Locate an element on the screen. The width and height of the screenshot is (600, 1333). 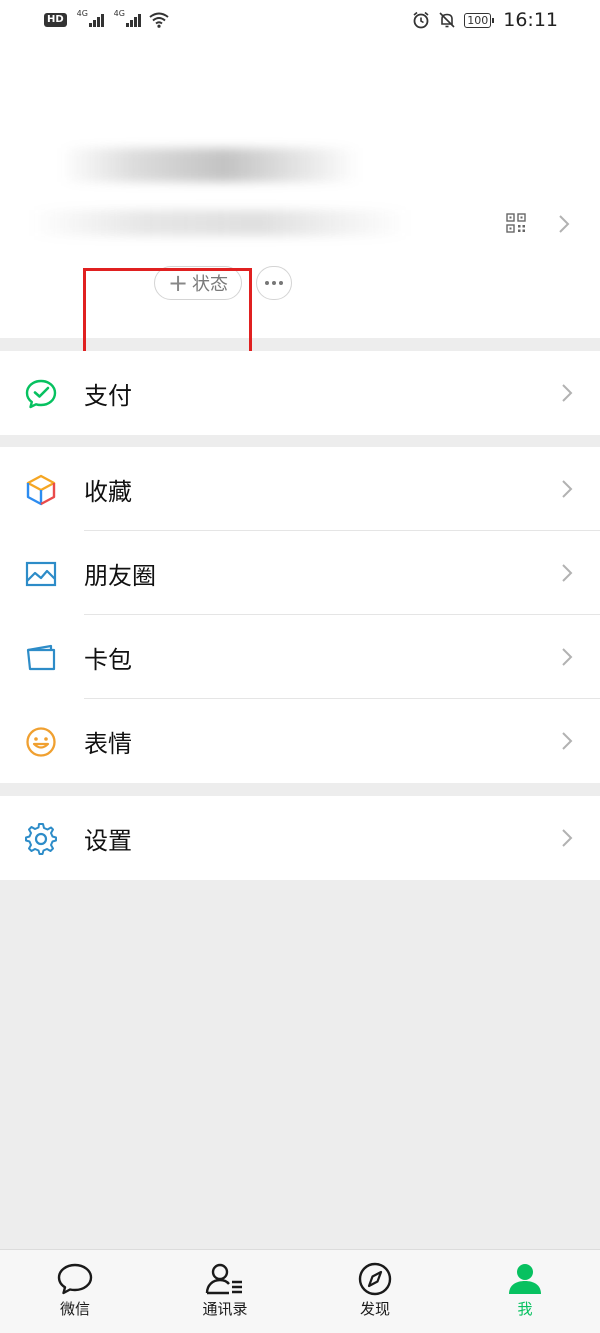
menu-group-pay: 支付 is located at coordinates (300, 393).